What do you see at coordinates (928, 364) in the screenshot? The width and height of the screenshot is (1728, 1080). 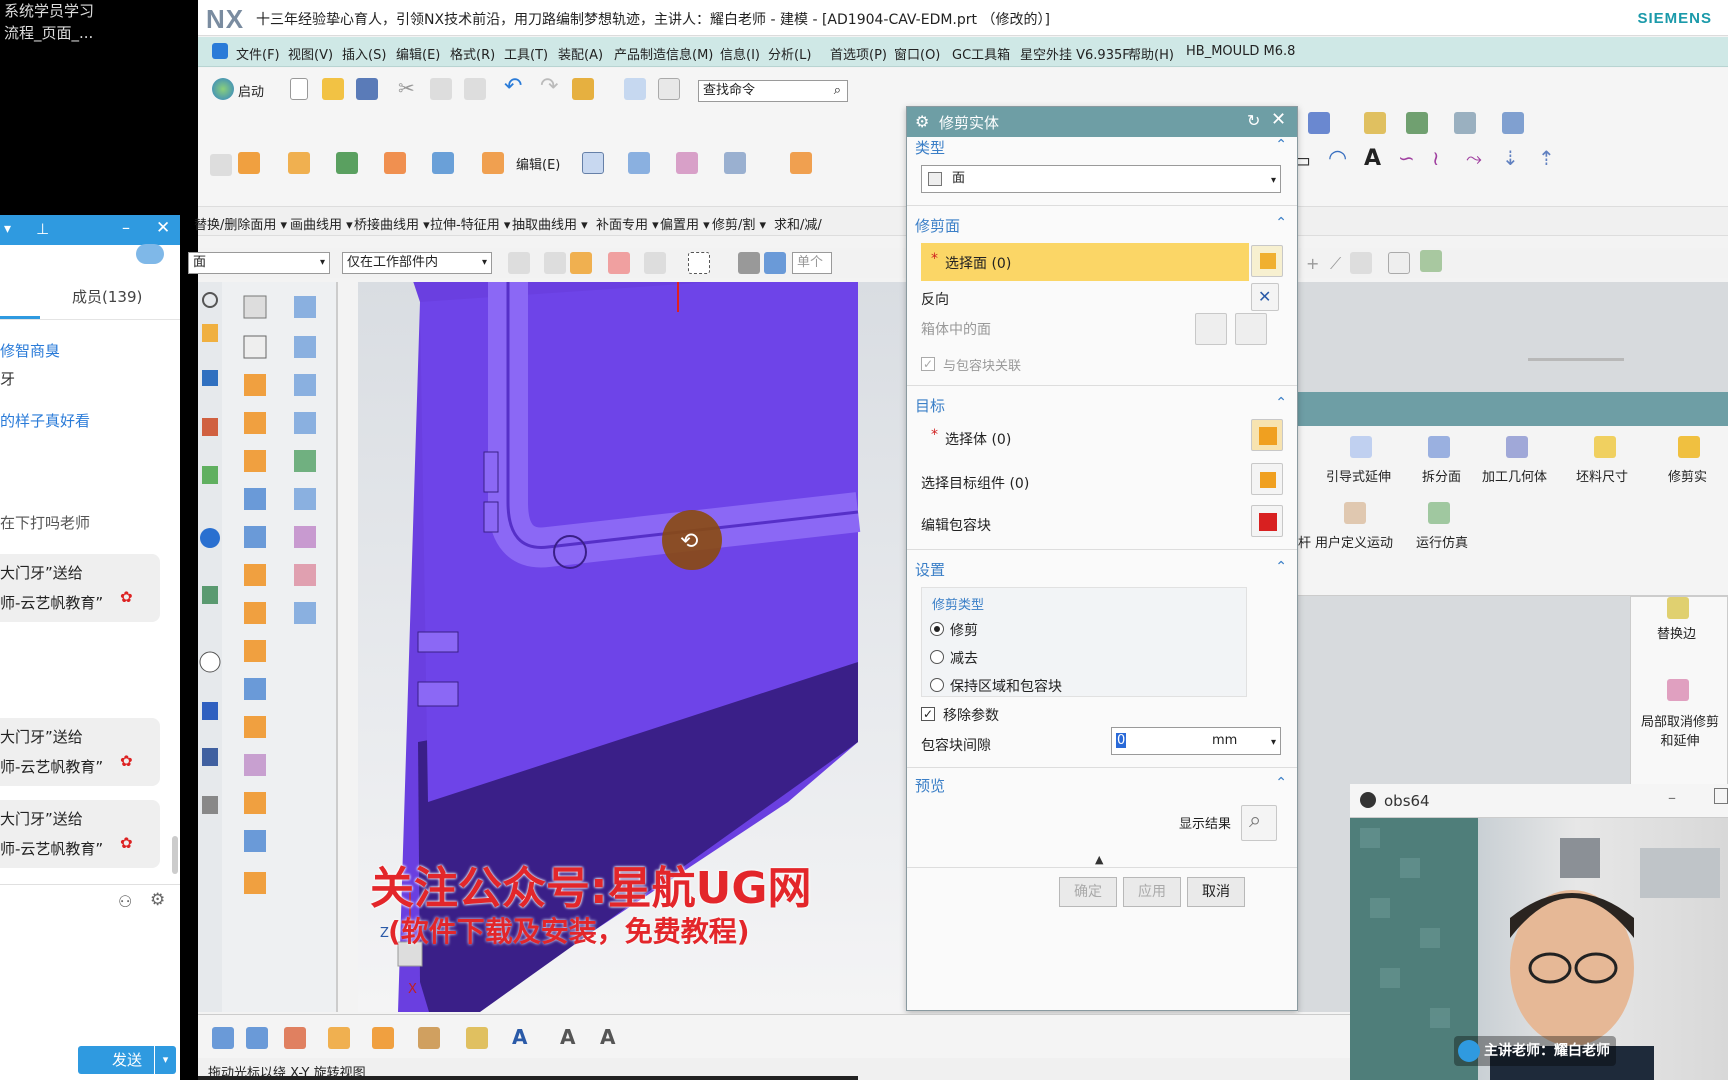 I see `assoc-box-checkbox: ✓` at bounding box center [928, 364].